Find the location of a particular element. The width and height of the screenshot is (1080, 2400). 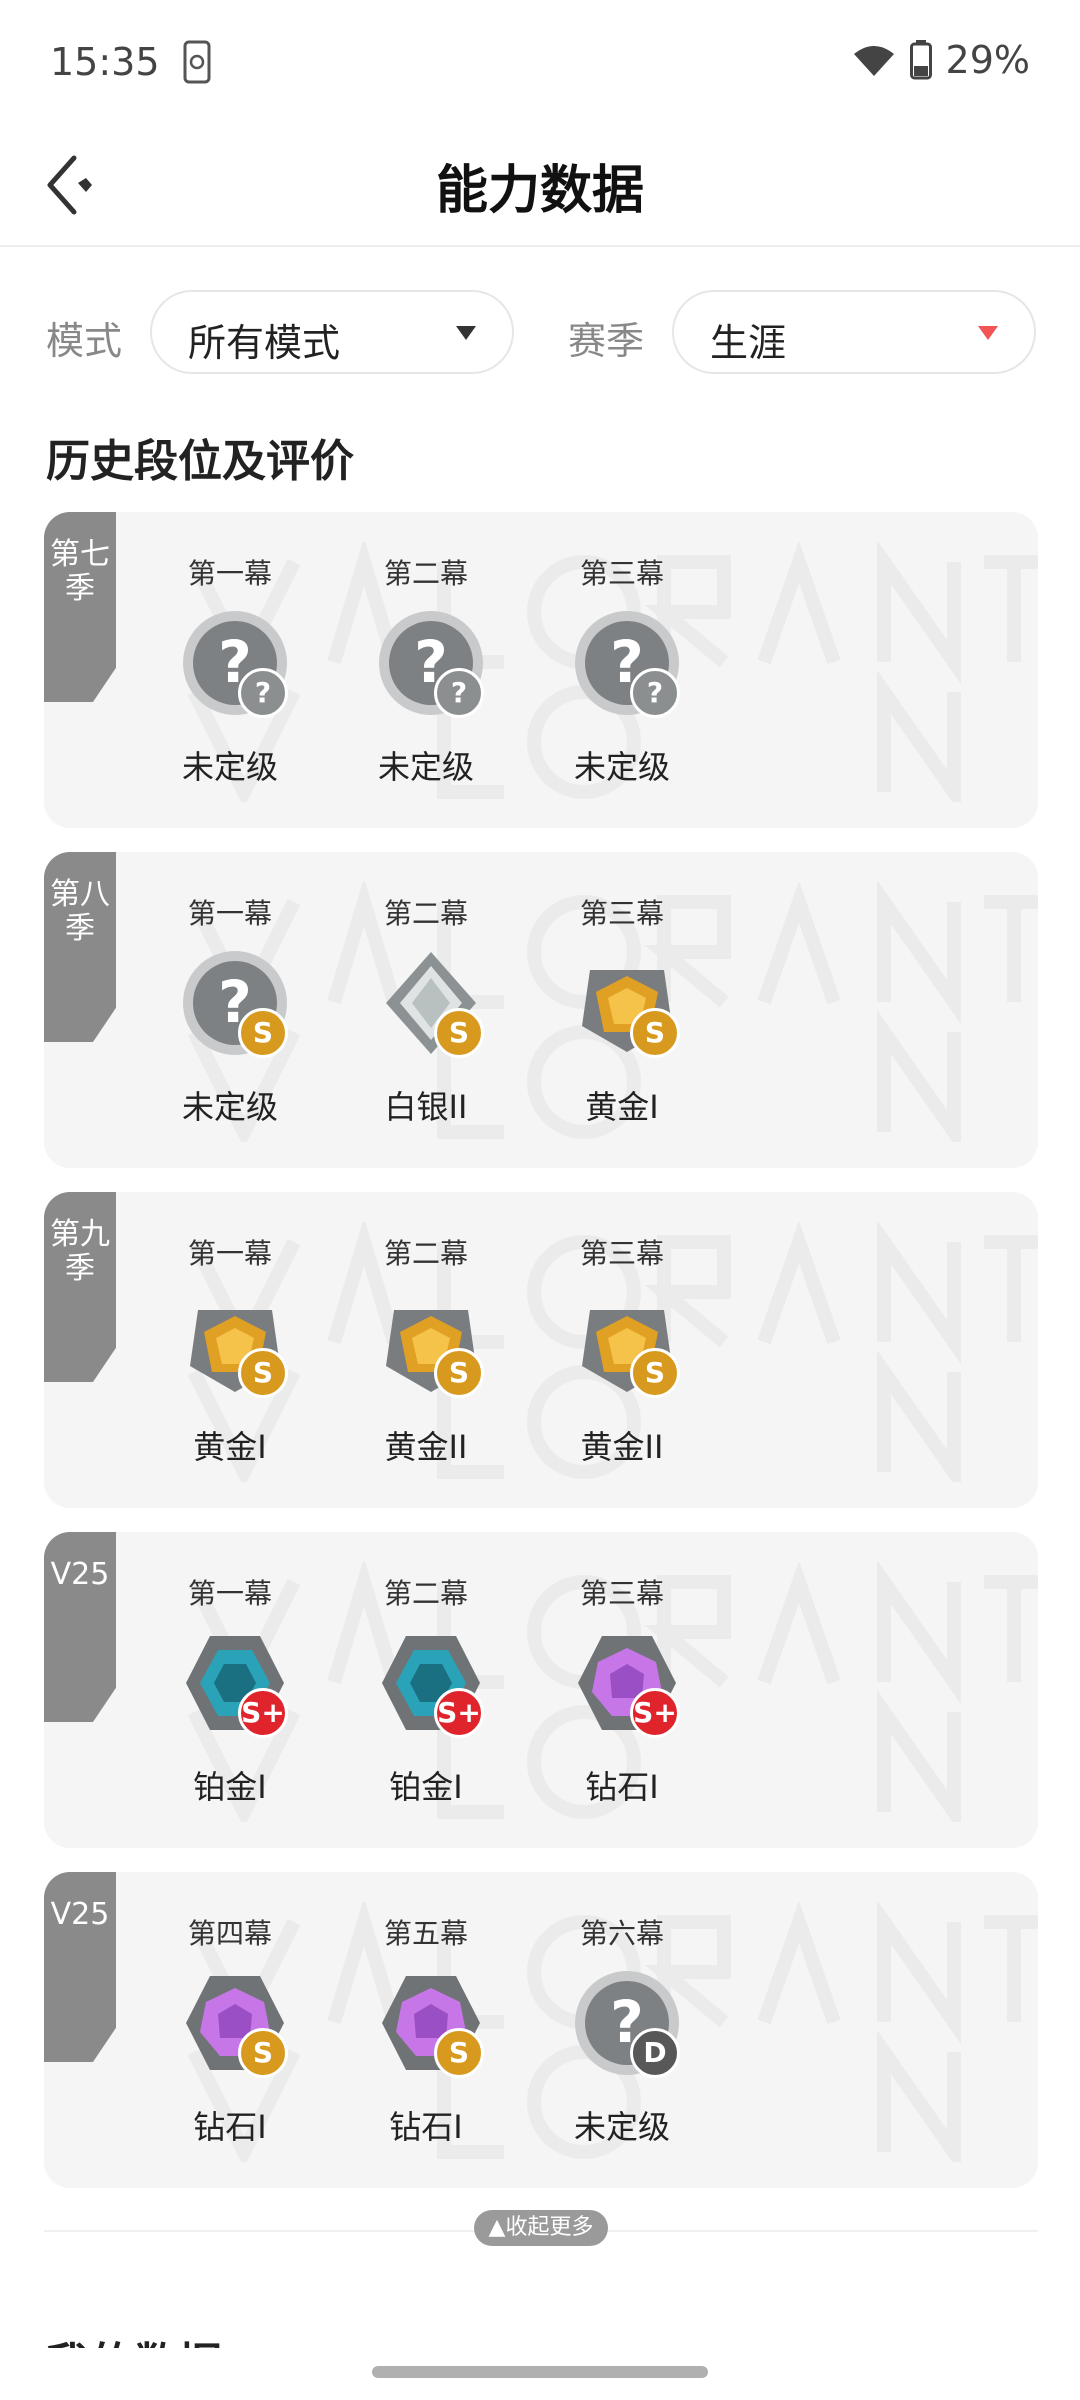

wifi-icon is located at coordinates (873, 61).